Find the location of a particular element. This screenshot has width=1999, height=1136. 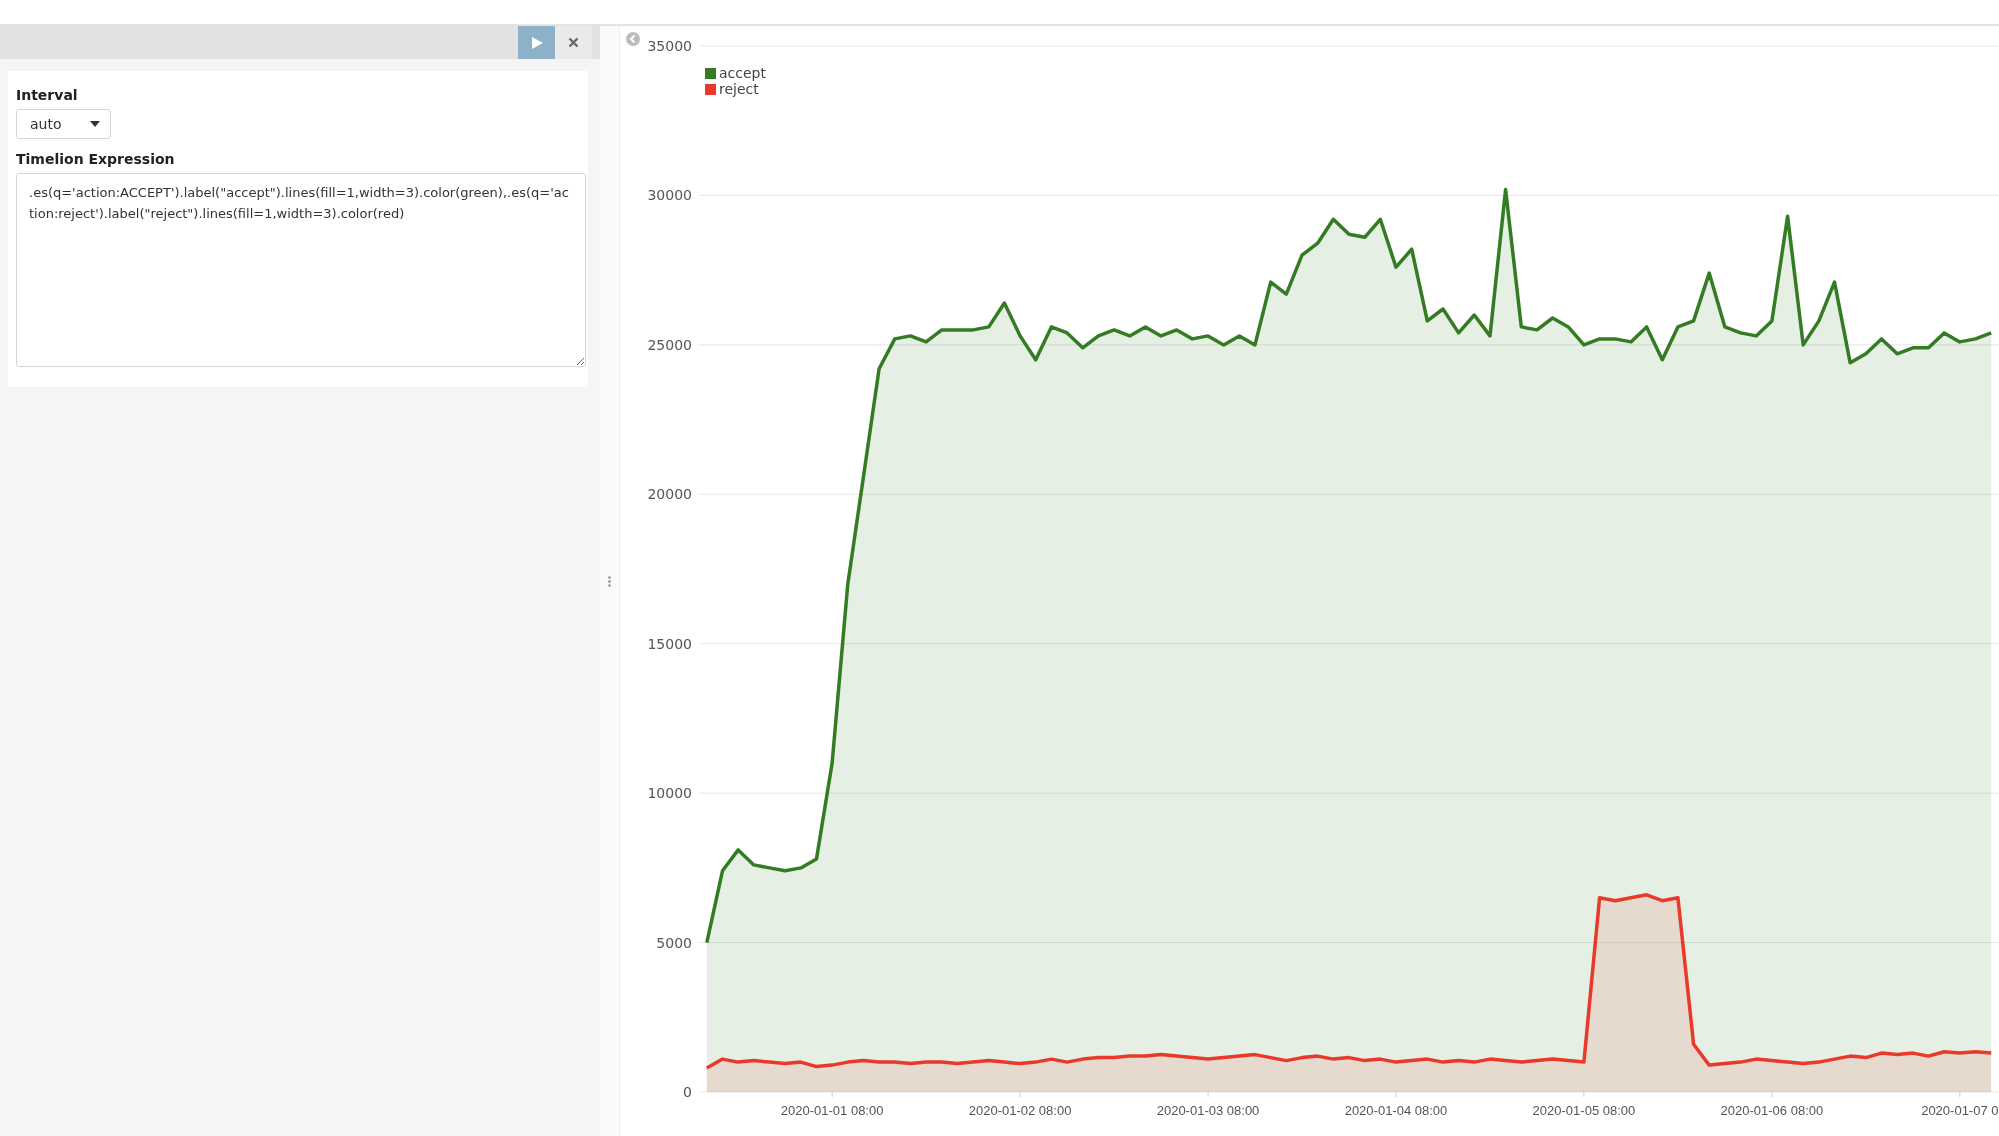

close-button is located at coordinates (573, 42).